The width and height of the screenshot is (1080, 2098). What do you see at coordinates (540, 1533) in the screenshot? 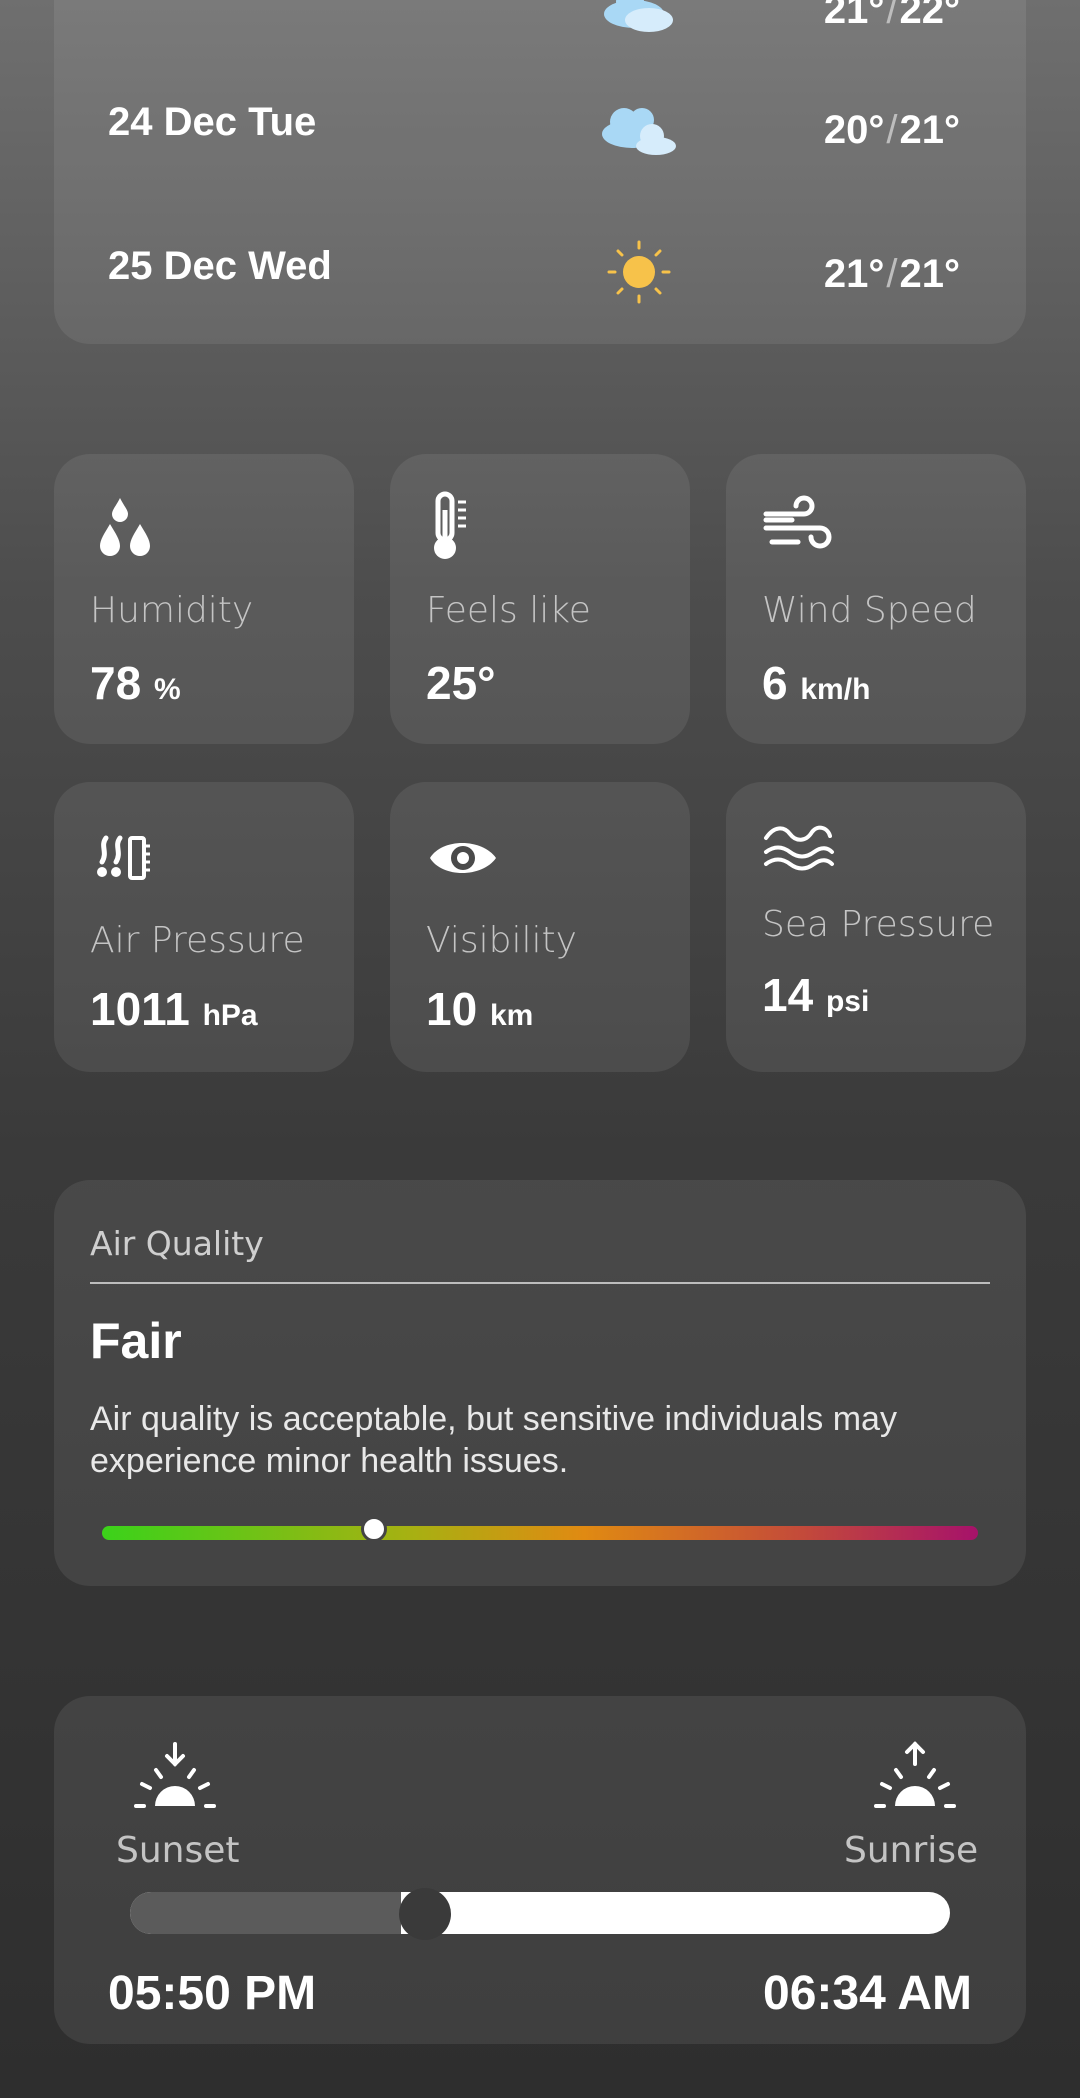
I see `air-quality-scale-bar` at bounding box center [540, 1533].